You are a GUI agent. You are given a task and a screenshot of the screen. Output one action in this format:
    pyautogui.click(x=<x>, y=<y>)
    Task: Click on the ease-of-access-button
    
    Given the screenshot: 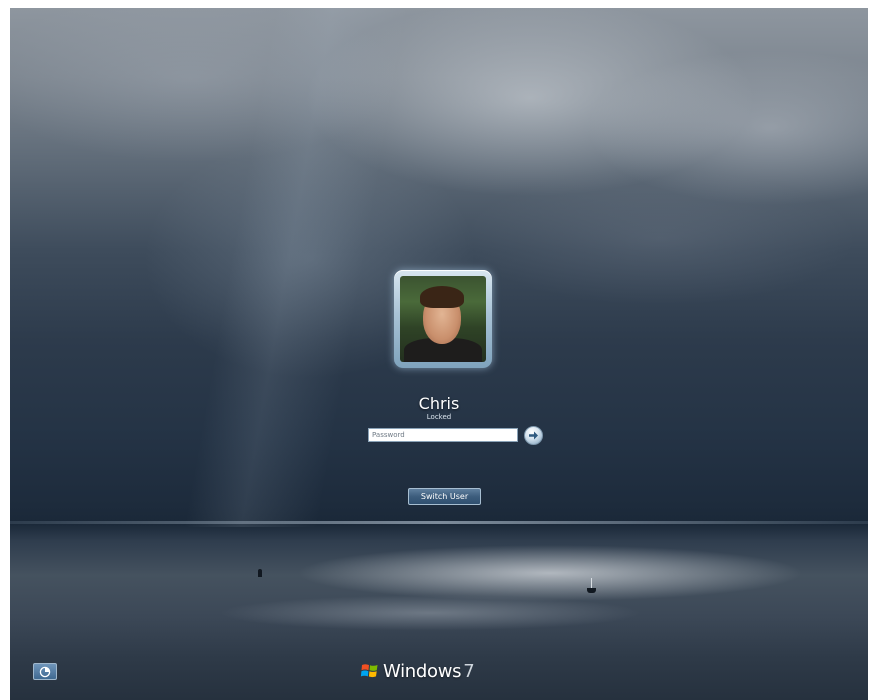 What is the action you would take?
    pyautogui.click(x=45, y=671)
    